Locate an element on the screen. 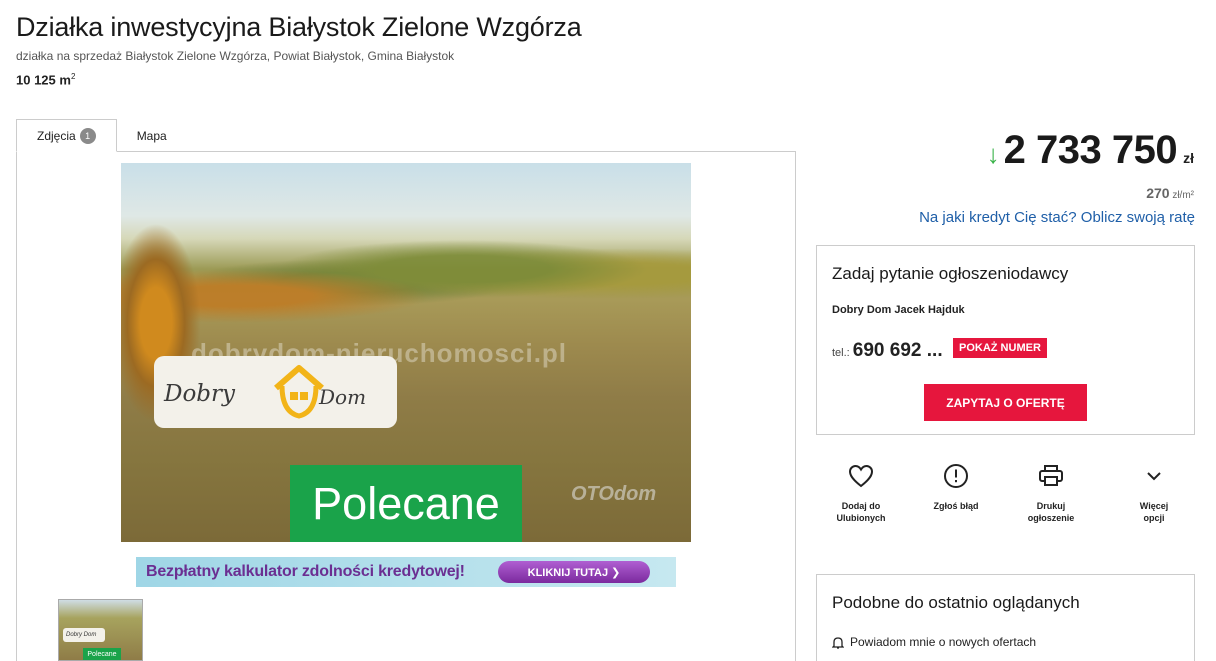 This screenshot has width=1216, height=661. thumbnail-logo: Dobry Dom is located at coordinates (84, 635).